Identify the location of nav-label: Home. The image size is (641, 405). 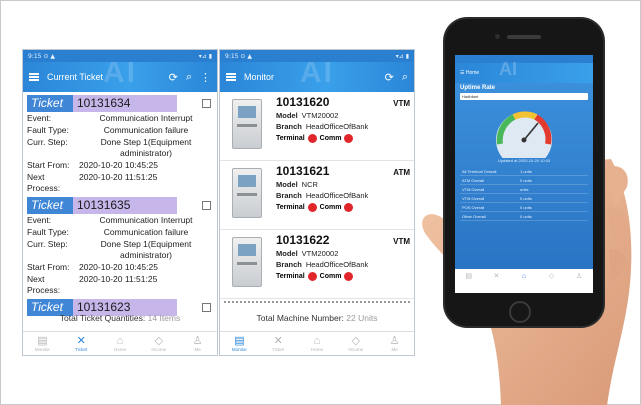
(119, 349).